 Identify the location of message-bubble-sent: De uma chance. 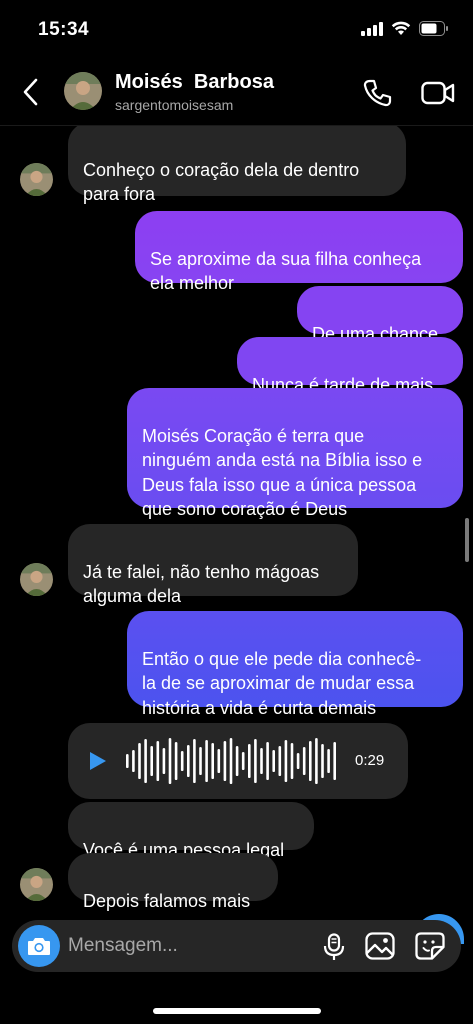
(380, 315).